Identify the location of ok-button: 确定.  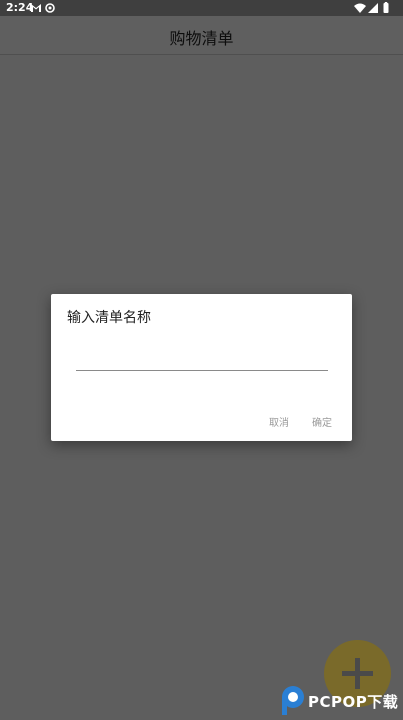
(322, 421).